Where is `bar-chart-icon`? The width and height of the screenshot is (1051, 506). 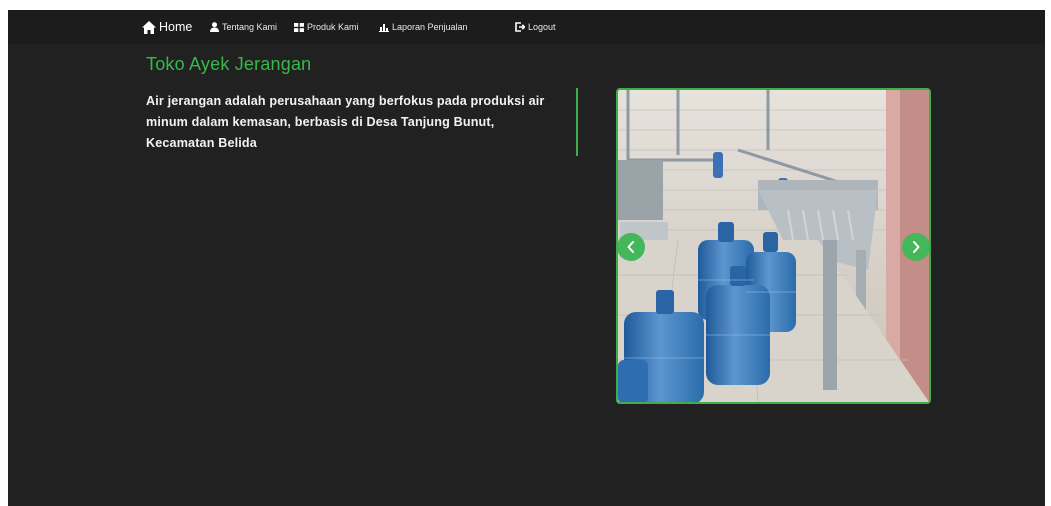 bar-chart-icon is located at coordinates (384, 28).